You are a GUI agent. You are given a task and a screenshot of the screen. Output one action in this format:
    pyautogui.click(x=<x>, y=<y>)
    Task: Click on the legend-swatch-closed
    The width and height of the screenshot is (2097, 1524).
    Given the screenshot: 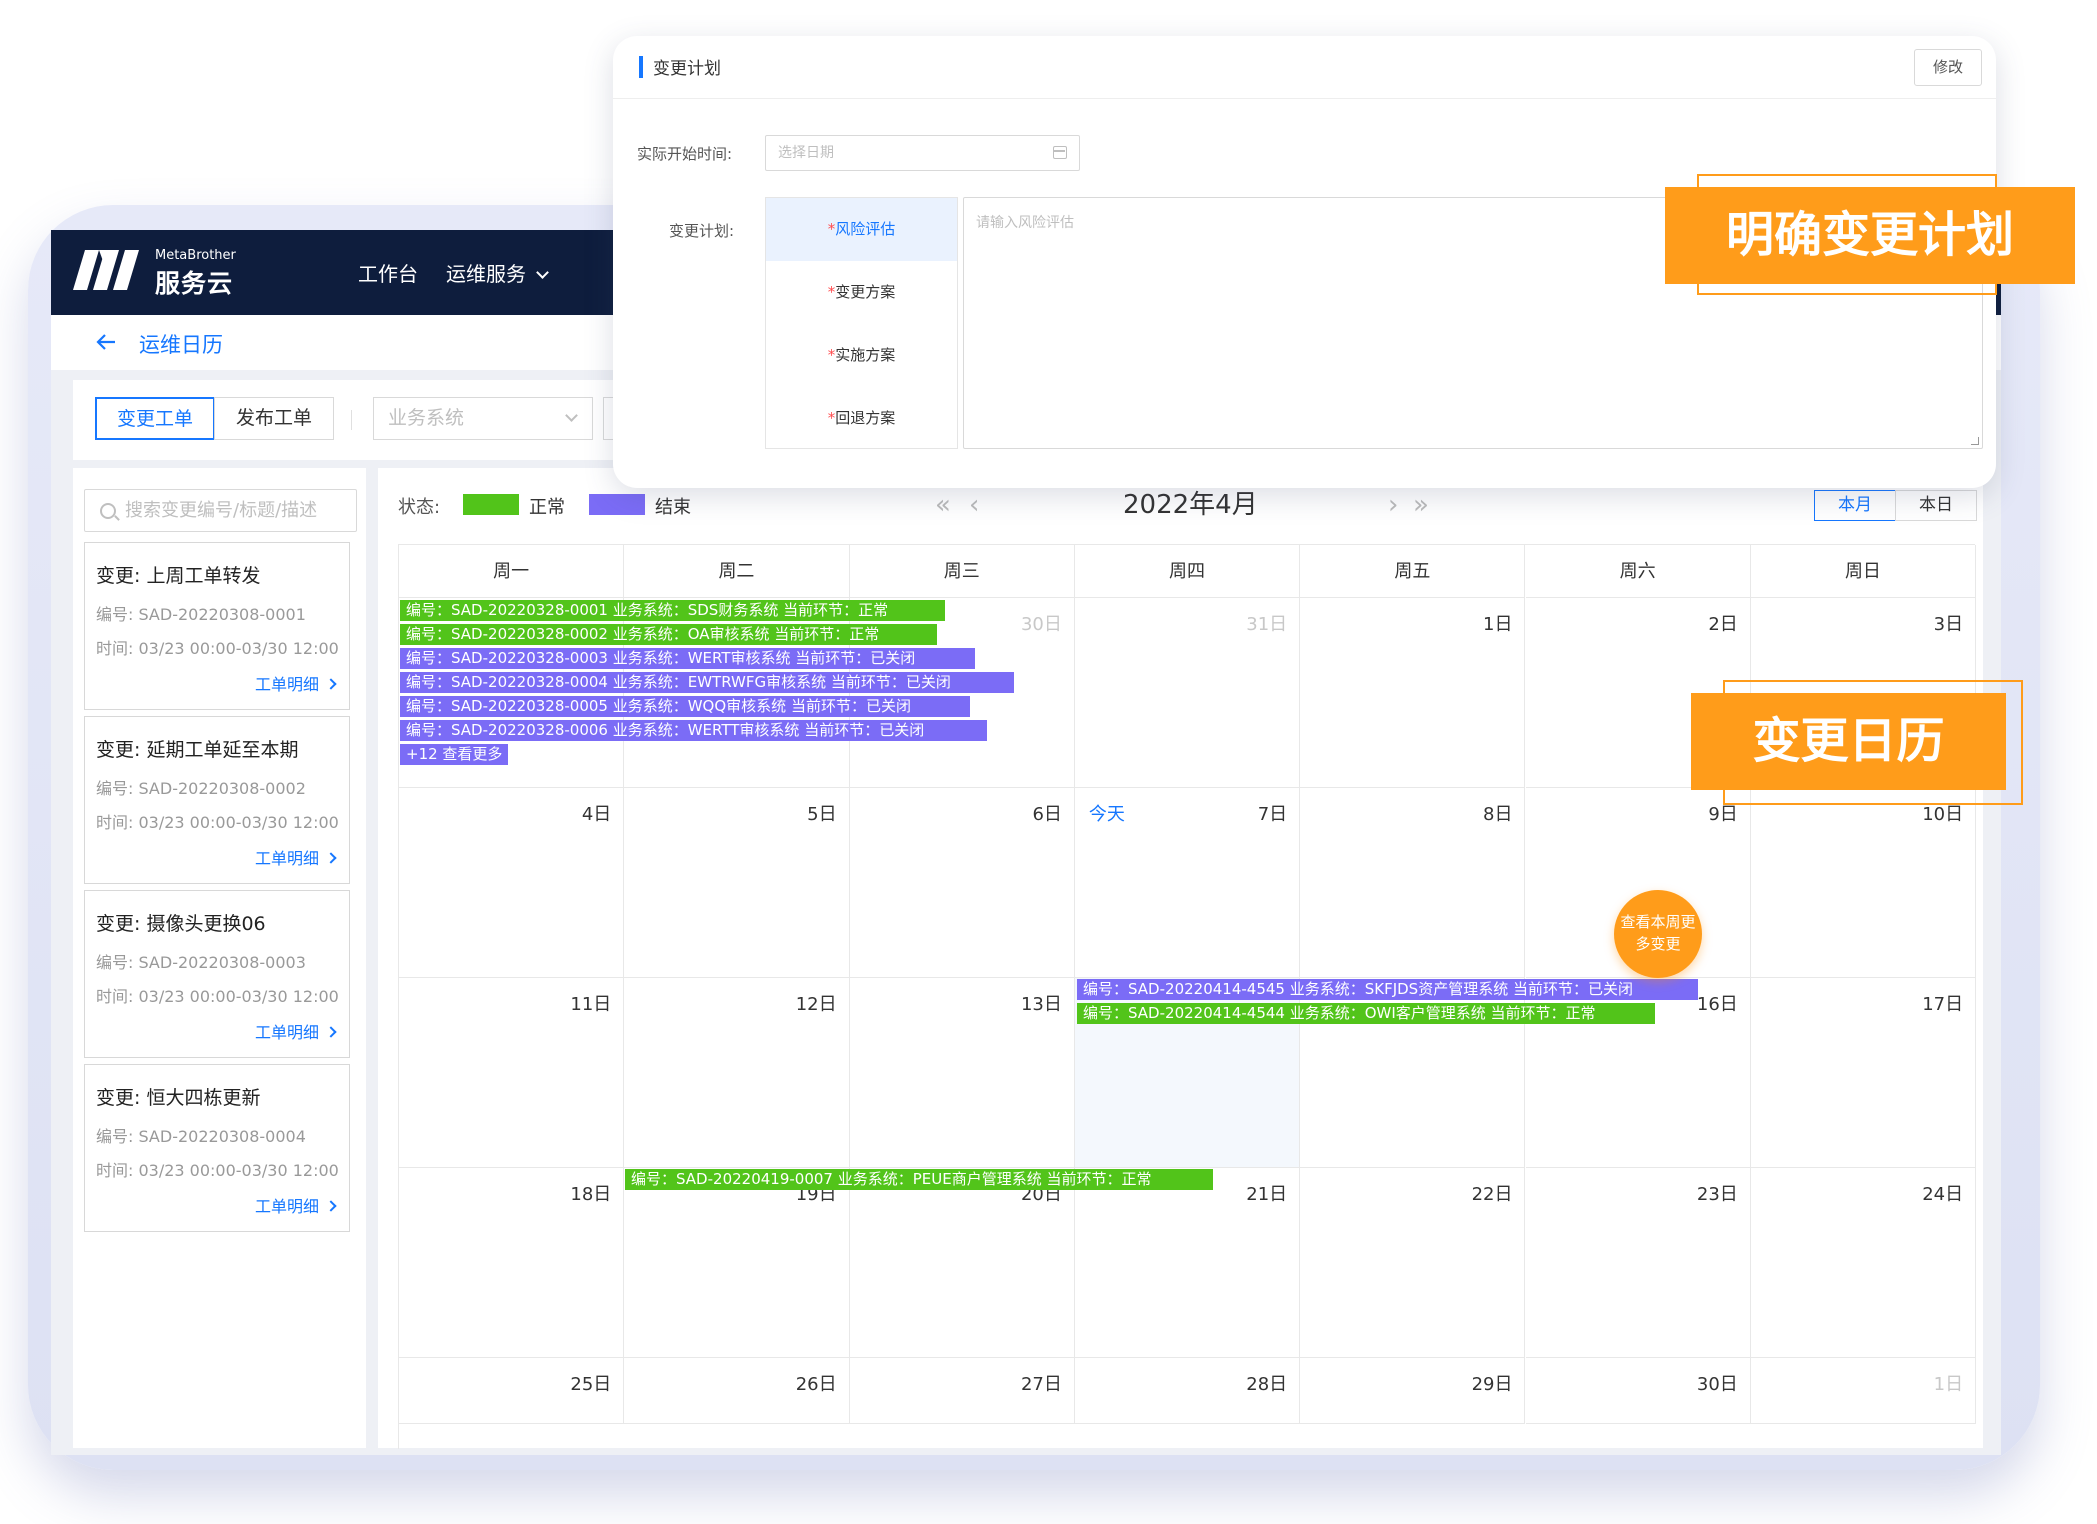 What is the action you would take?
    pyautogui.click(x=617, y=504)
    